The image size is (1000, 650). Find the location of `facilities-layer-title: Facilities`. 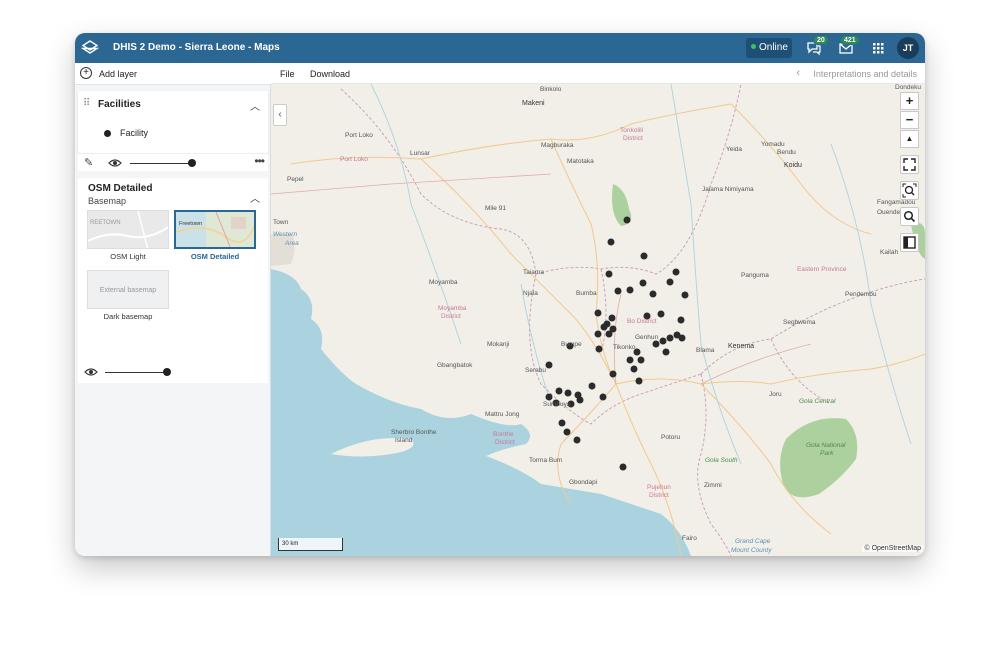

facilities-layer-title: Facilities is located at coordinates (119, 104).